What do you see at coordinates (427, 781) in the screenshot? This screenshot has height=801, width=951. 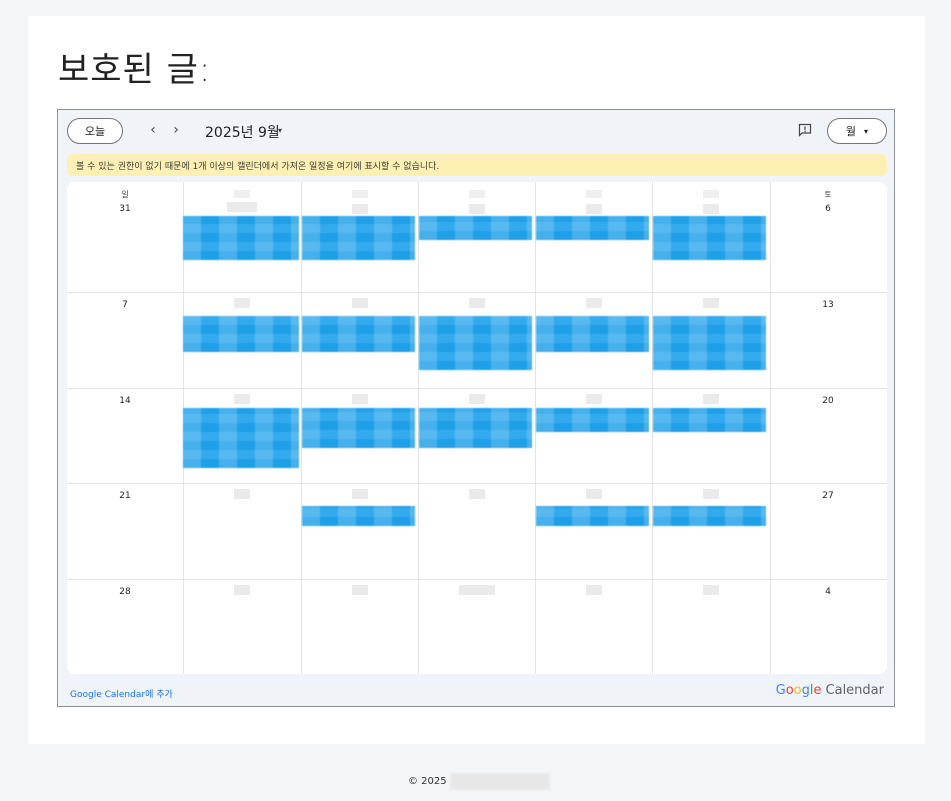 I see `copyright-text: © 2025` at bounding box center [427, 781].